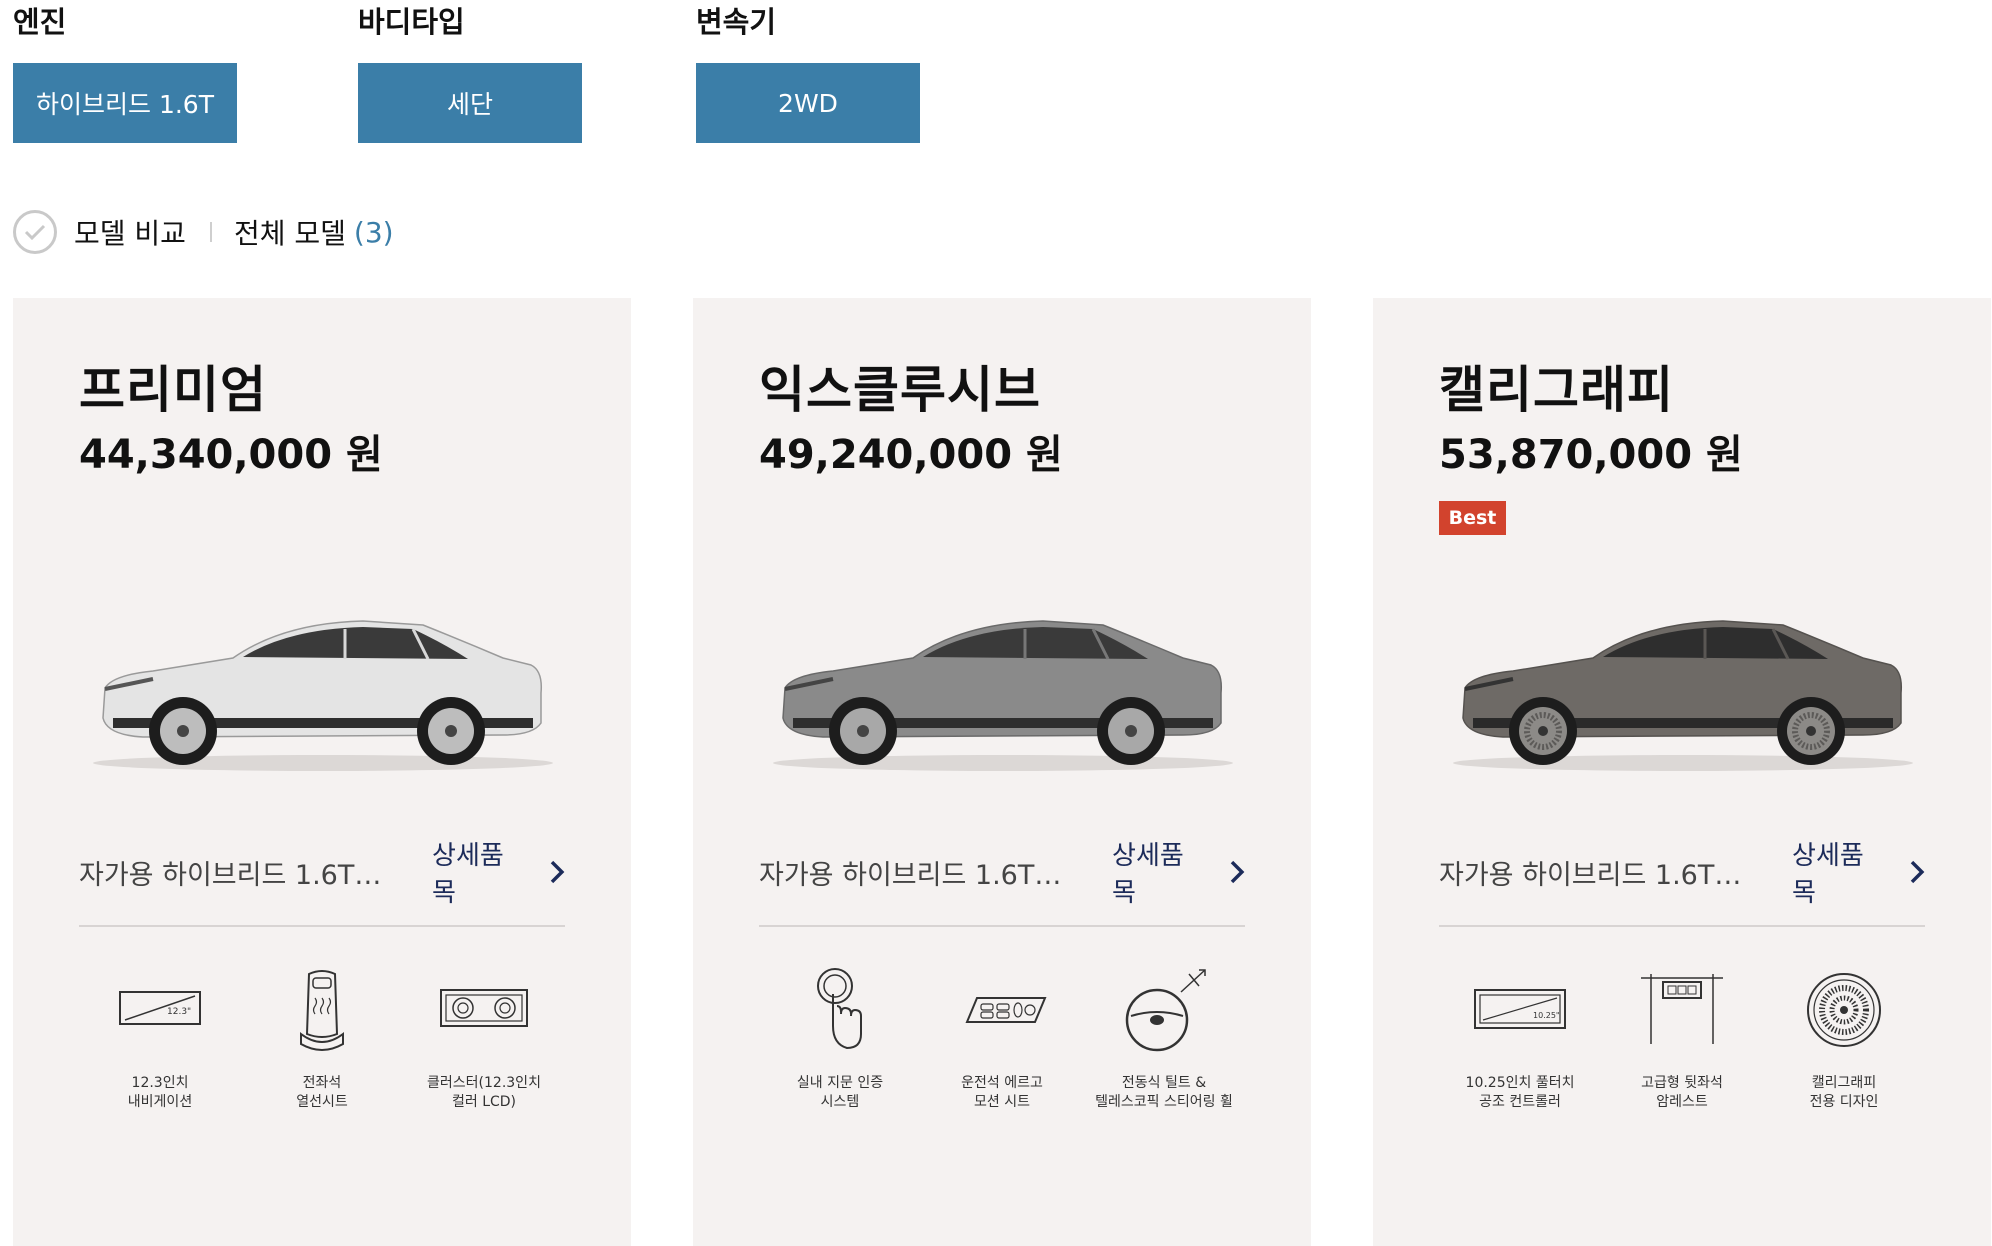  What do you see at coordinates (322, 1010) in the screenshot?
I see `heated-seat-icon` at bounding box center [322, 1010].